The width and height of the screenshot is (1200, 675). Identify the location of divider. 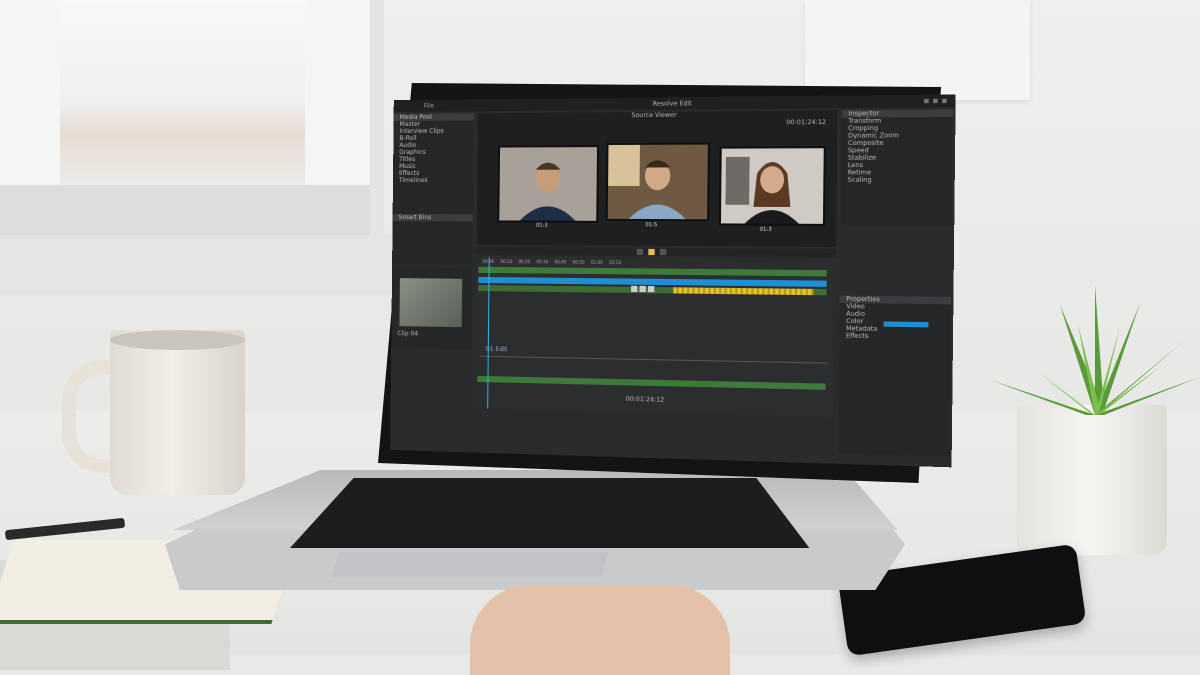
(654, 360).